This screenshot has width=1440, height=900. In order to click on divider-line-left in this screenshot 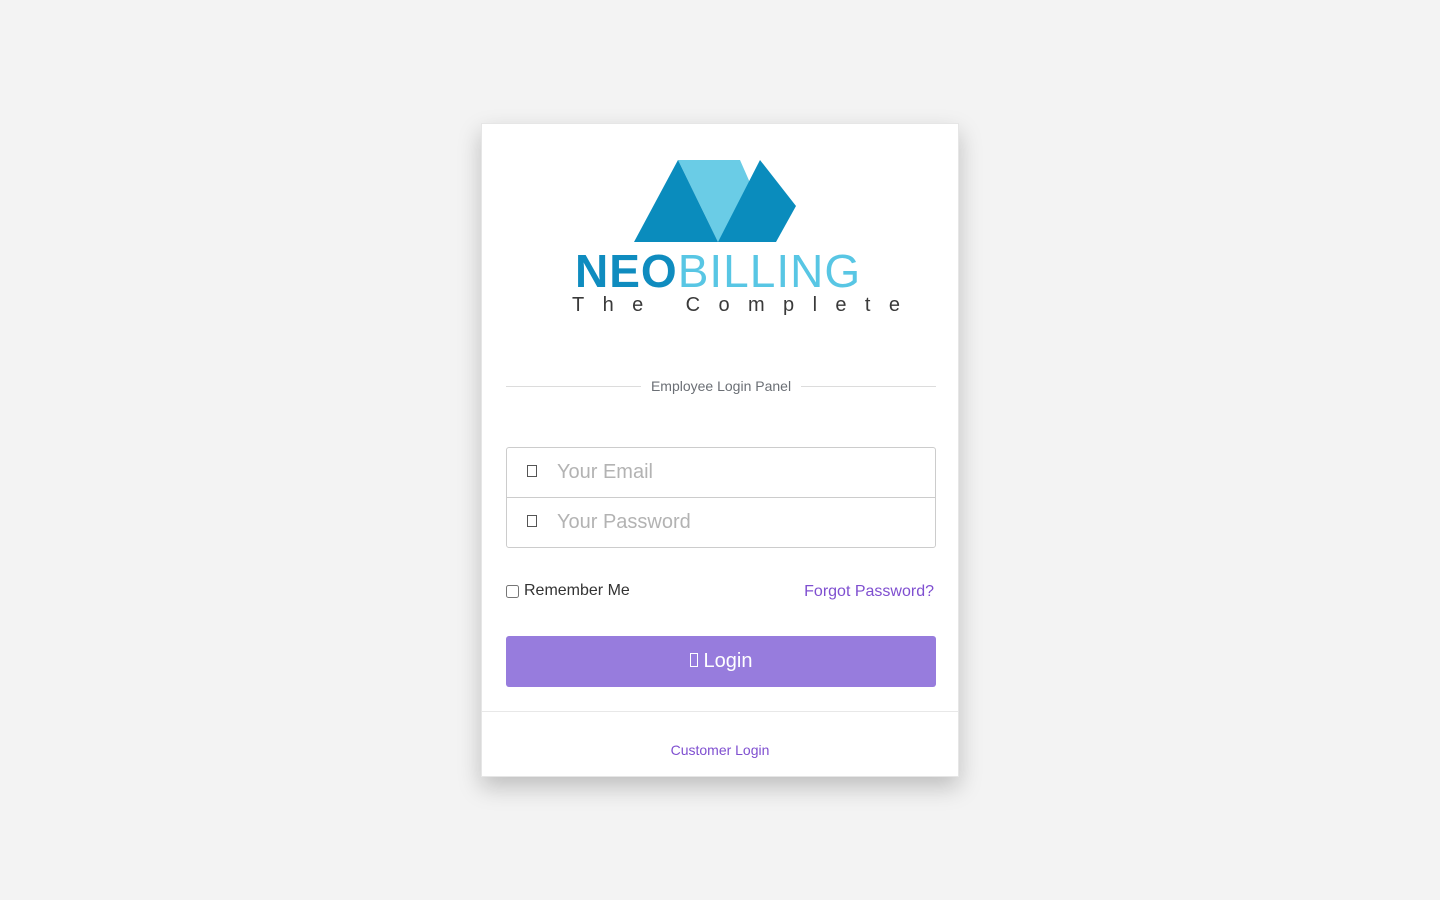, I will do `click(573, 386)`.